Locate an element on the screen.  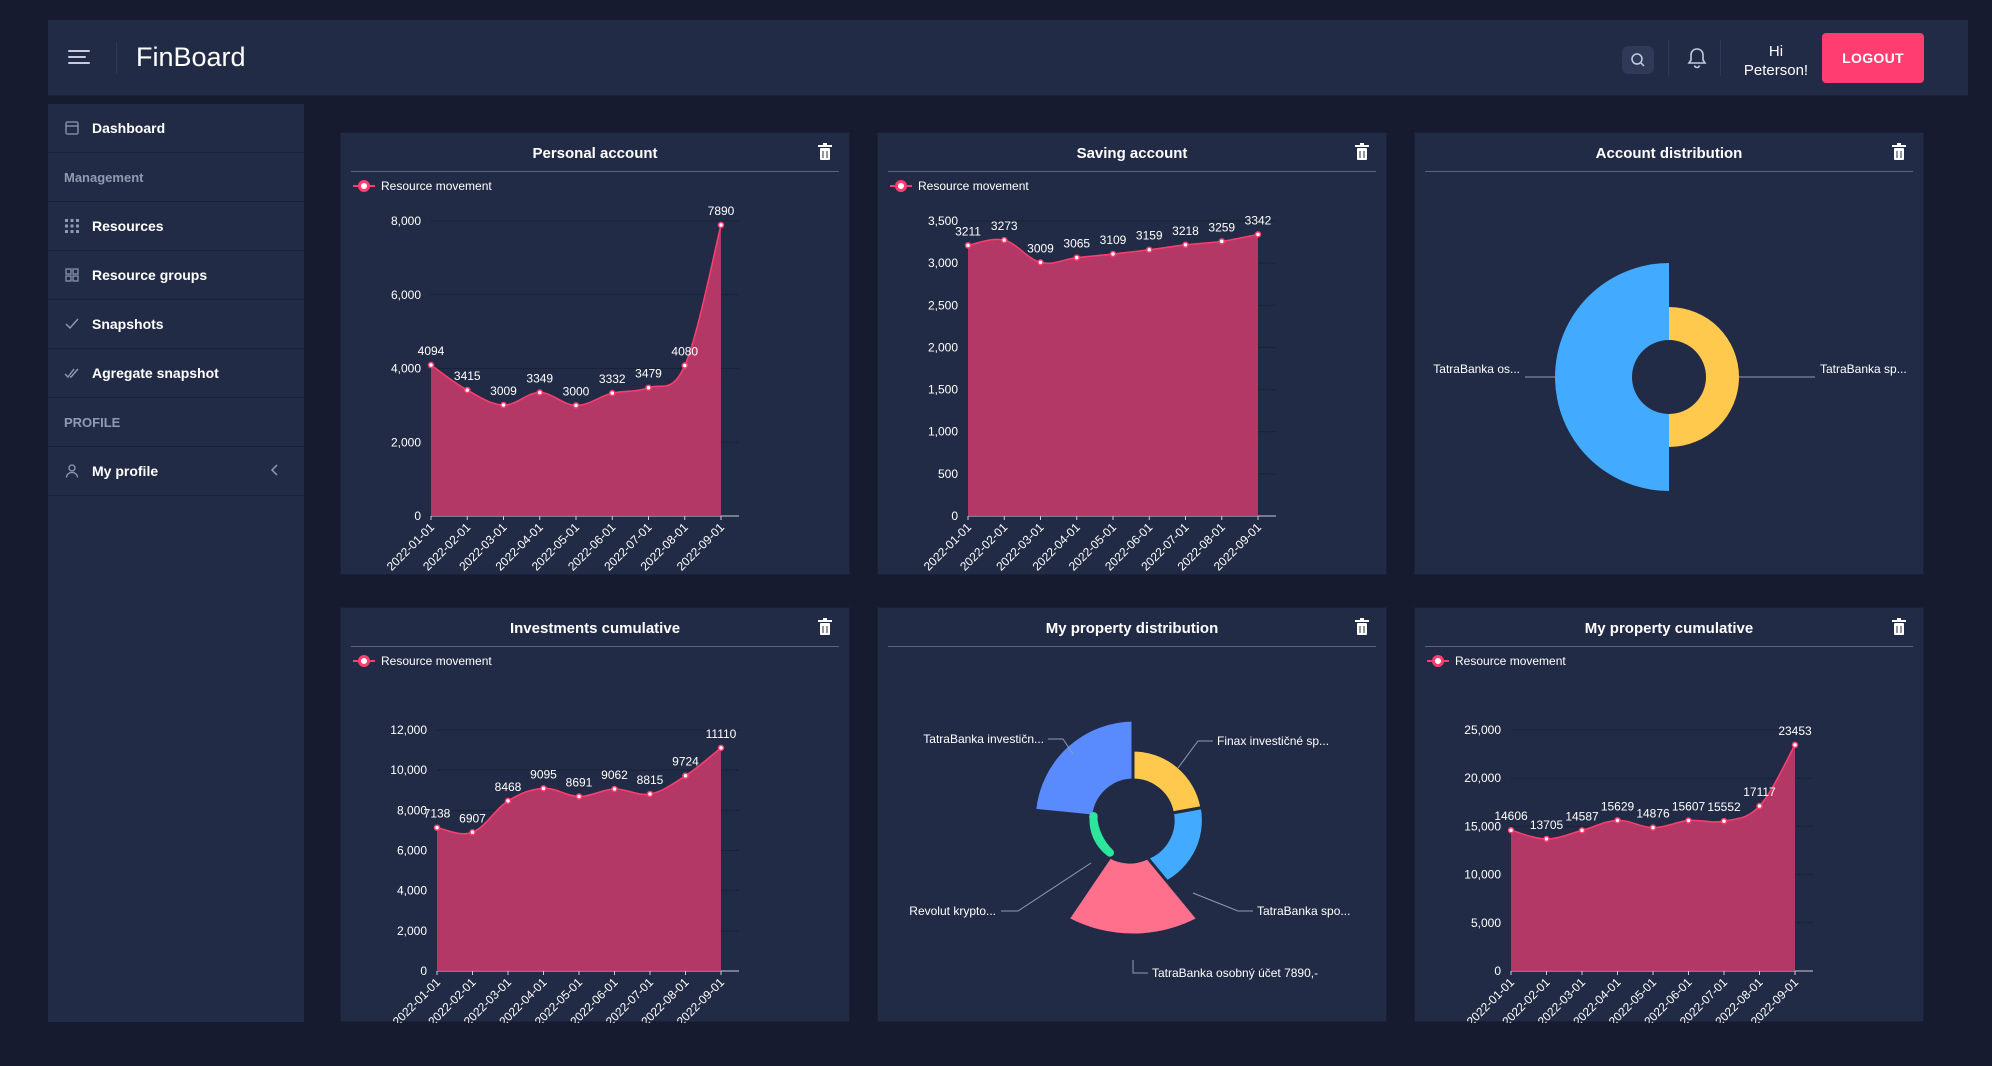
data-label: 4094 is located at coordinates (431, 351).